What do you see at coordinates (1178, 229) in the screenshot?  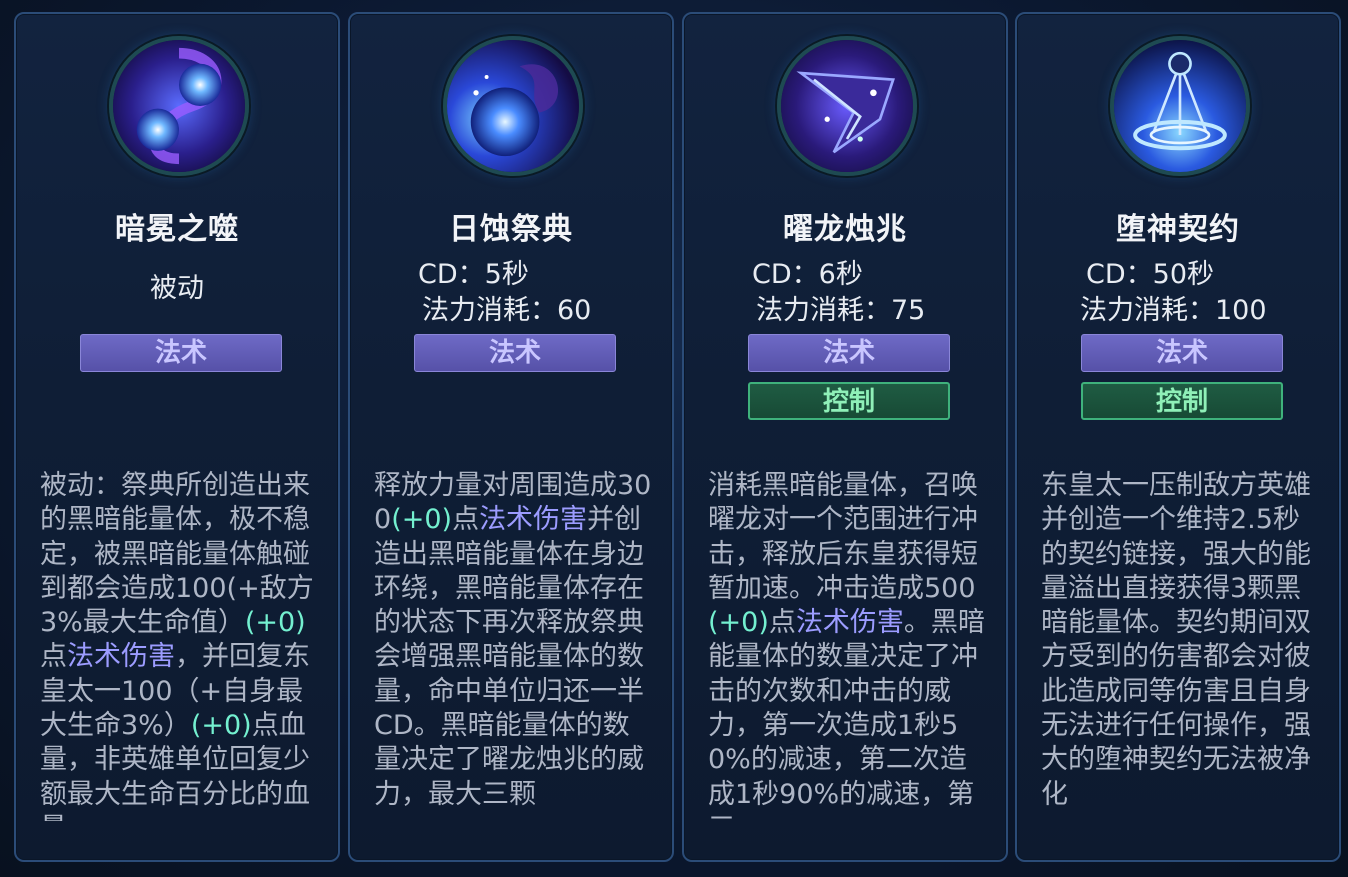 I see `skill-name: 堕神契约` at bounding box center [1178, 229].